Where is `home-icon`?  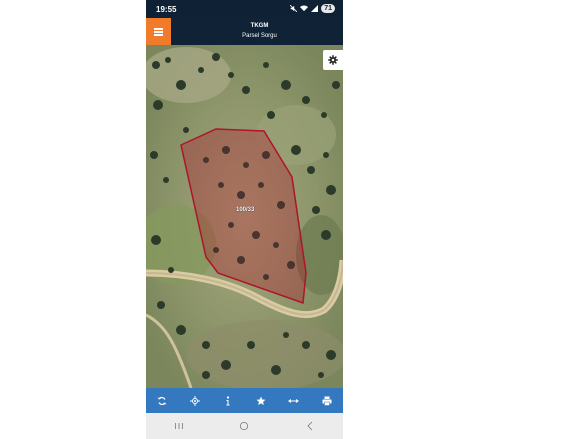 home-icon is located at coordinates (244, 426).